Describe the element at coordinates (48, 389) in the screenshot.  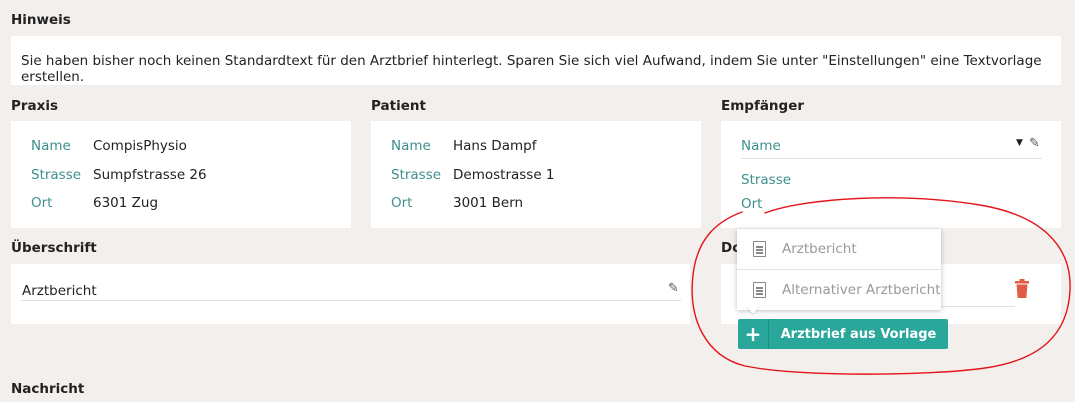
I see `nachricht-heading: Nachricht` at that location.